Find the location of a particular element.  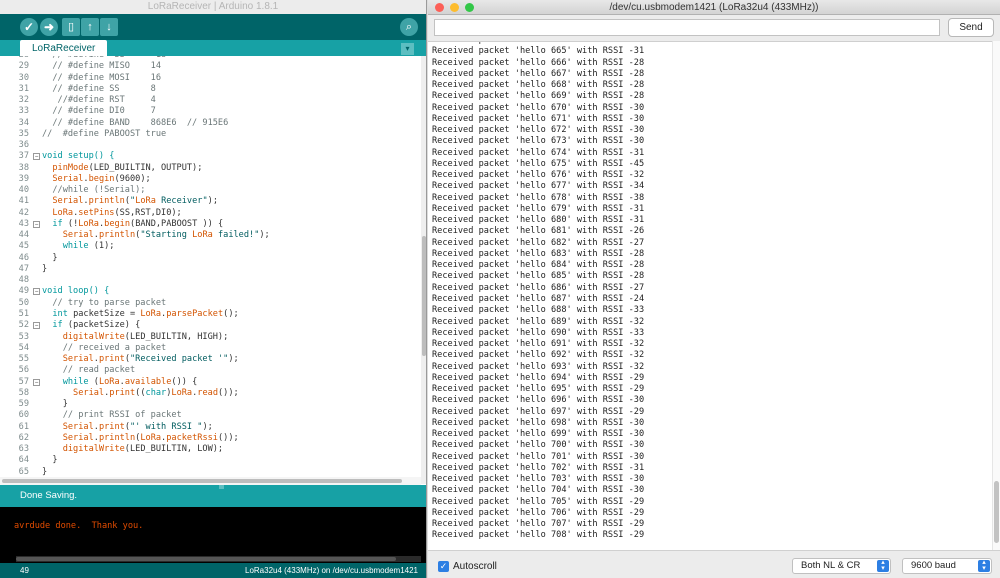

autoscroll-checkbox: ✓ is located at coordinates (443, 566).